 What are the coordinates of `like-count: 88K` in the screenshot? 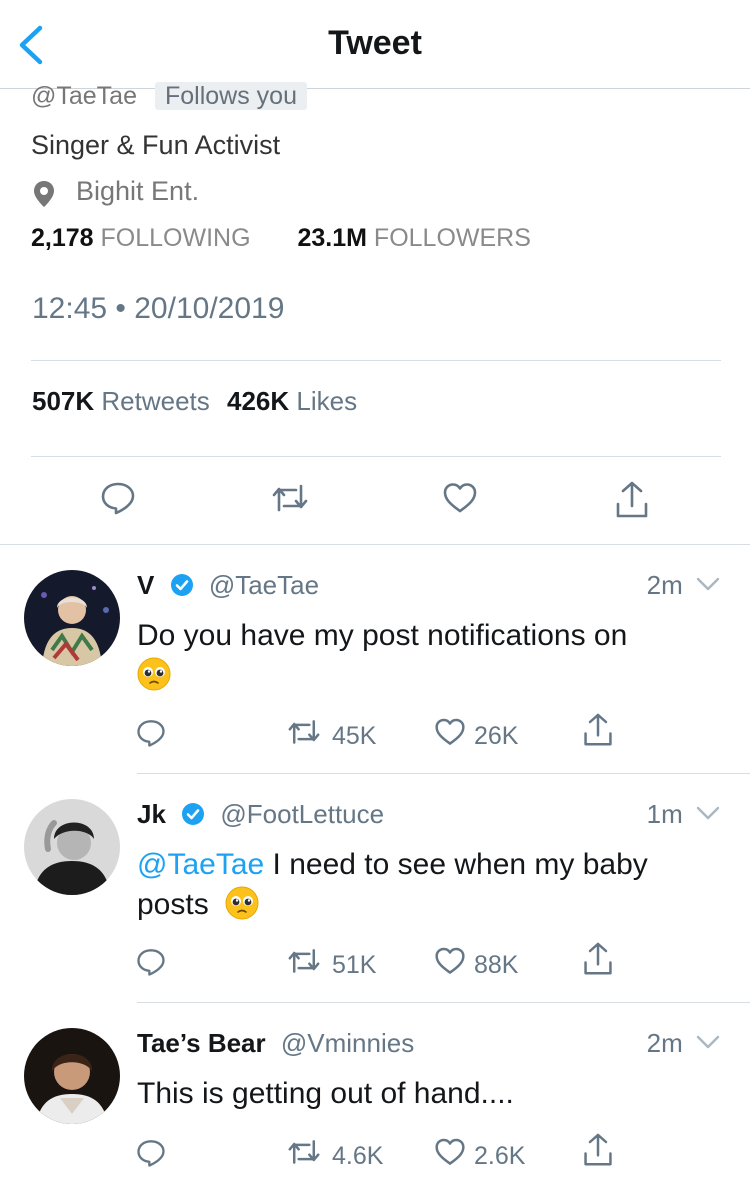 It's located at (496, 965).